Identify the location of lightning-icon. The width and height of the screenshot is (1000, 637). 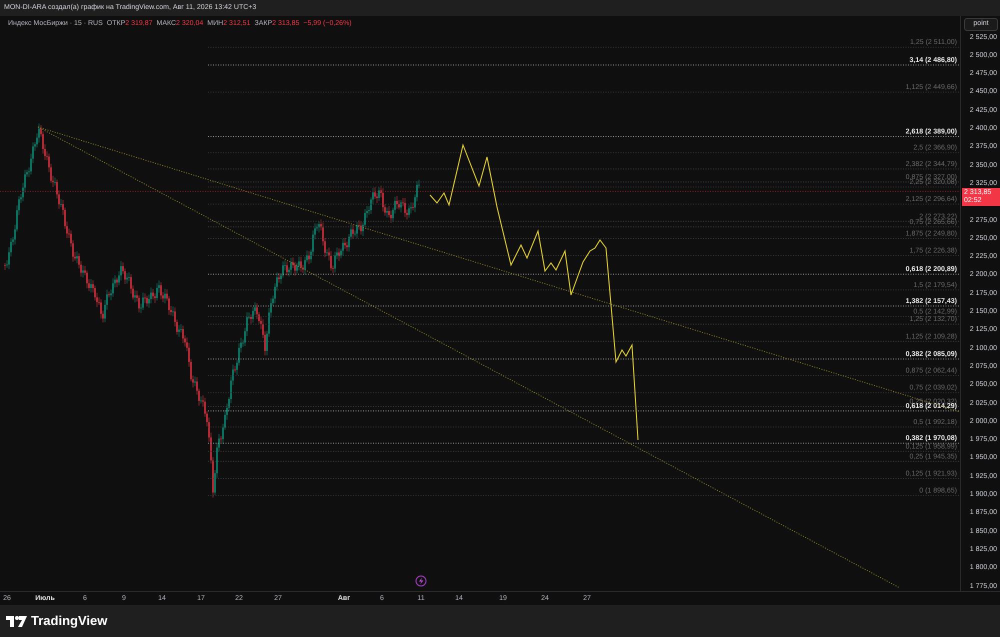
(421, 581).